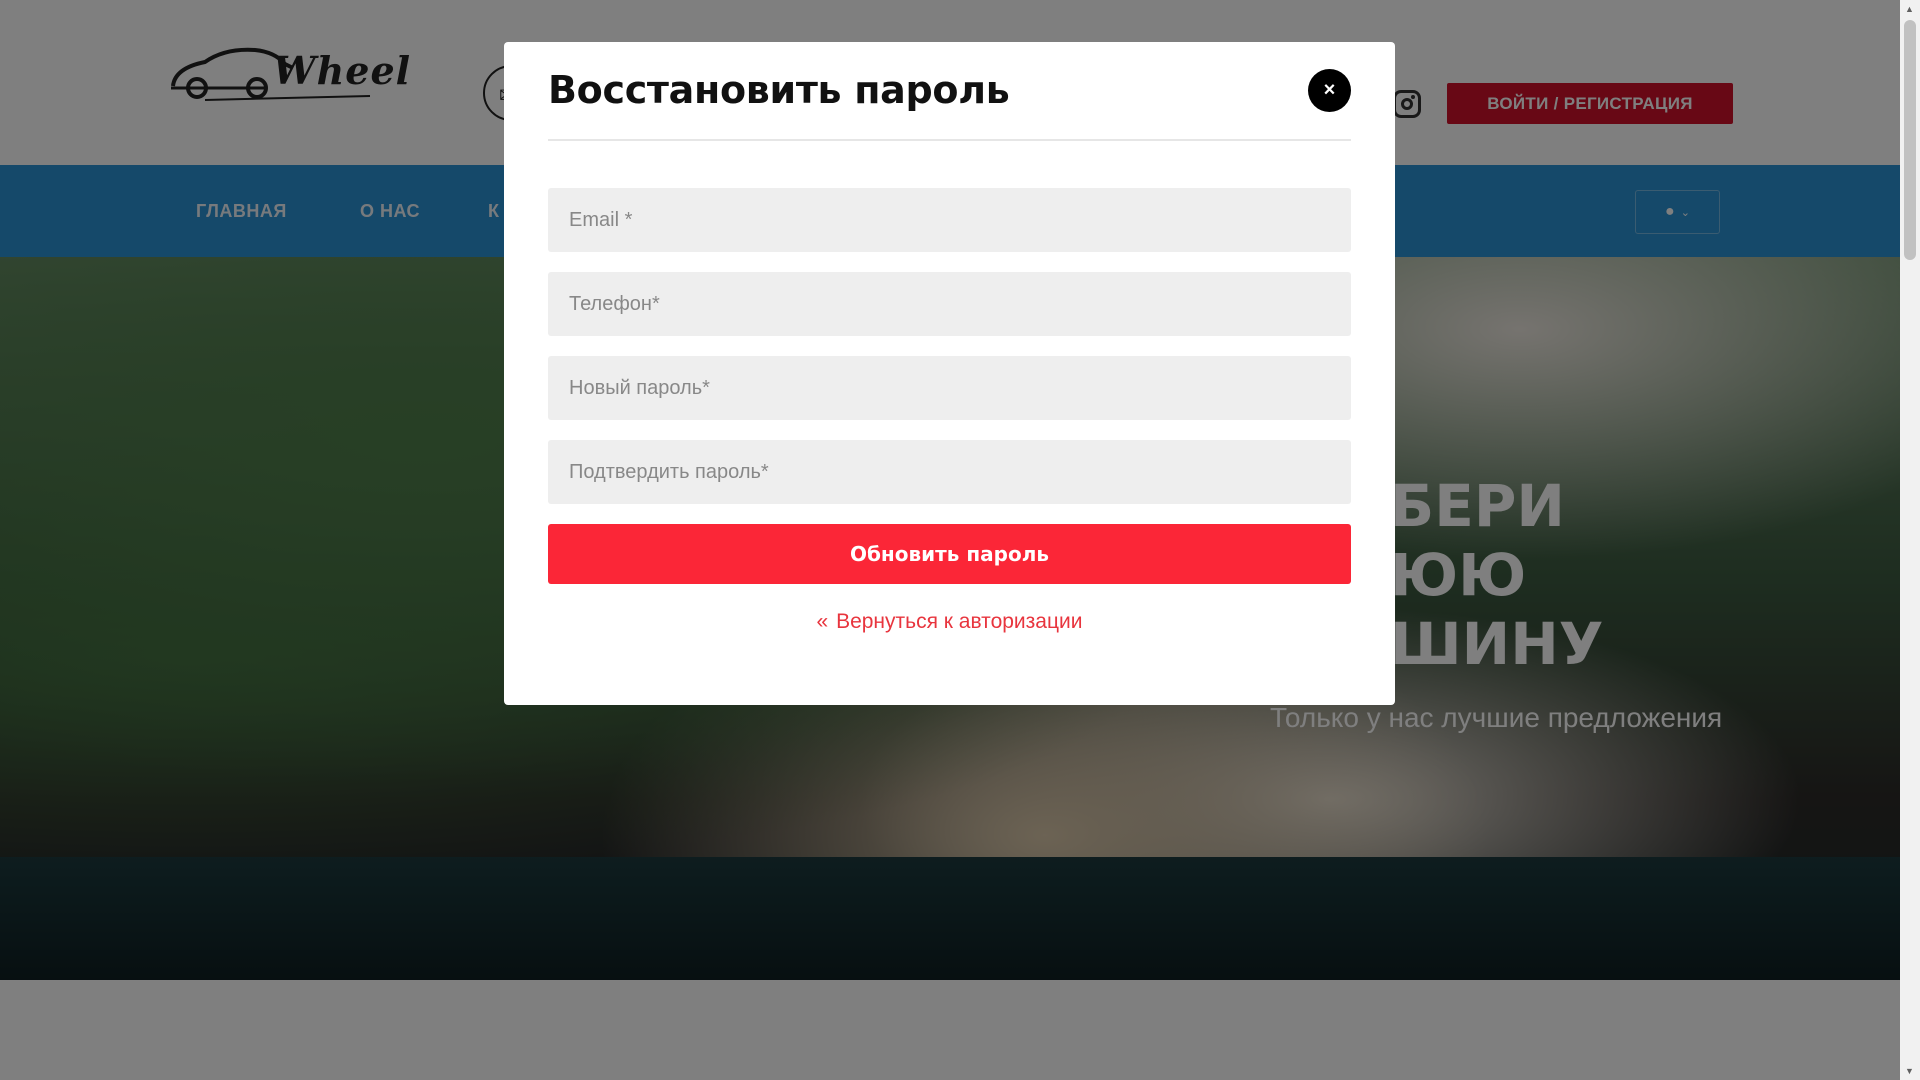 The image size is (1920, 1080). I want to click on scroll-down-icon: ▼, so click(1909, 1071).